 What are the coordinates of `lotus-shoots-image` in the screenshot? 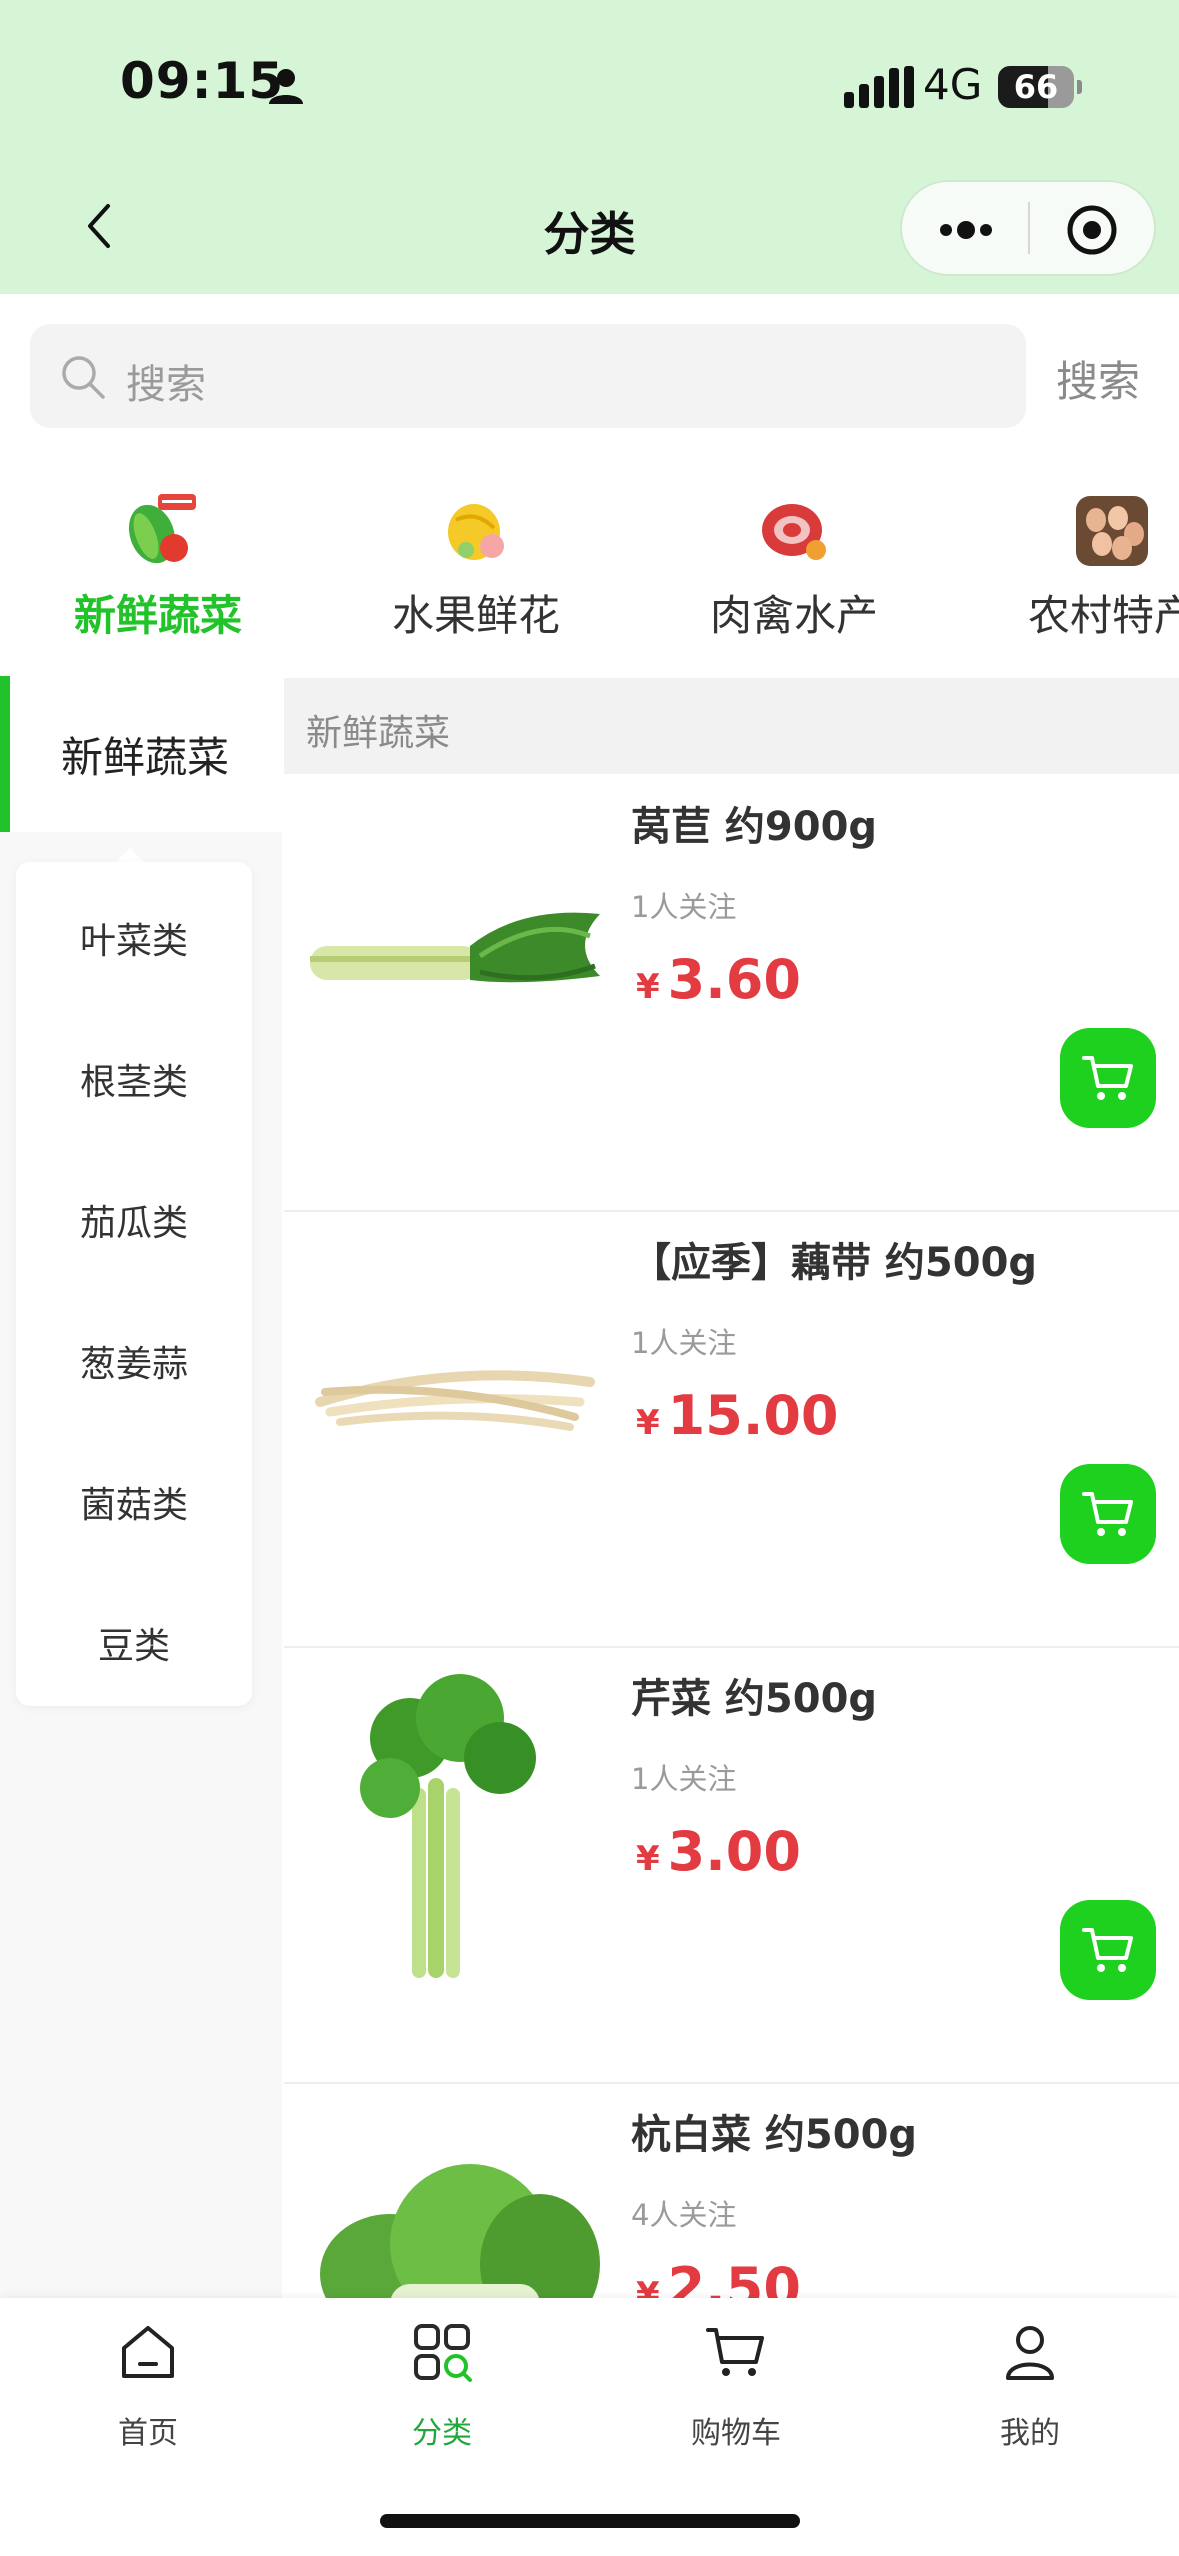 It's located at (455, 1400).